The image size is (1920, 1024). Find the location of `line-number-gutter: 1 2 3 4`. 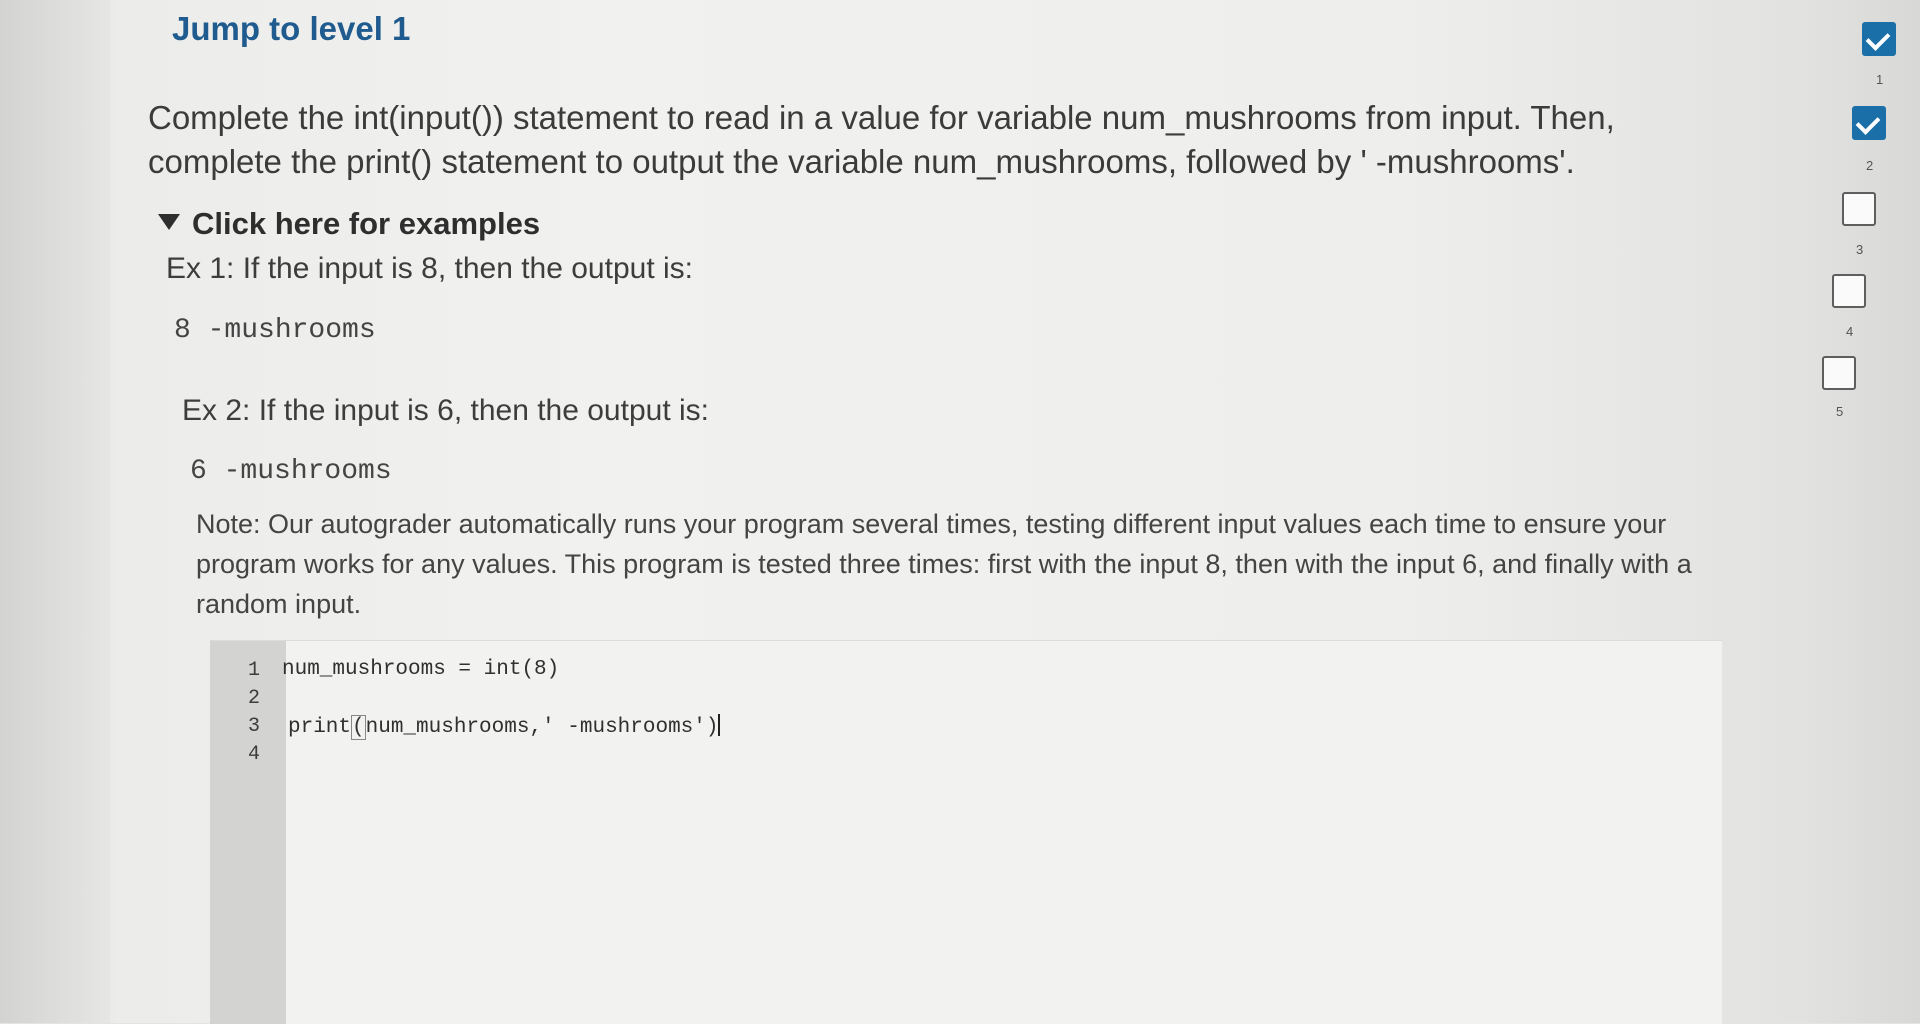

line-number-gutter: 1 2 3 4 is located at coordinates (248, 832).